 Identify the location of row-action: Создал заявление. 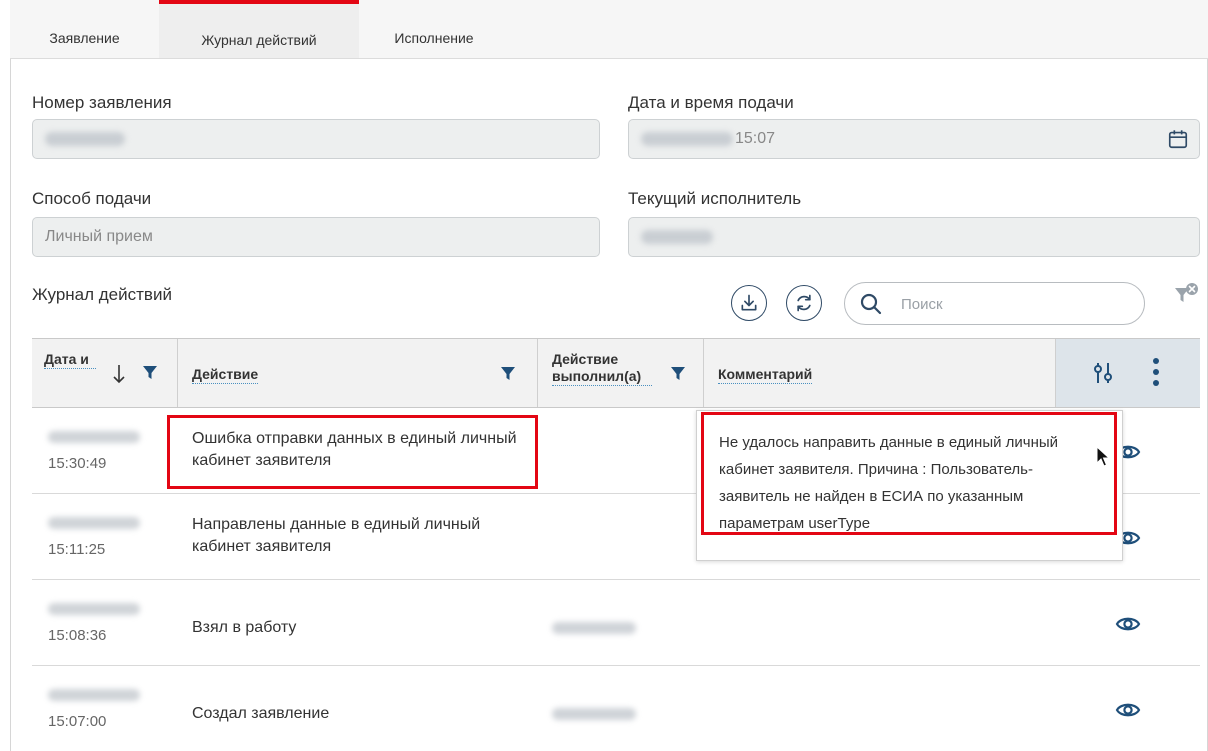
(261, 713).